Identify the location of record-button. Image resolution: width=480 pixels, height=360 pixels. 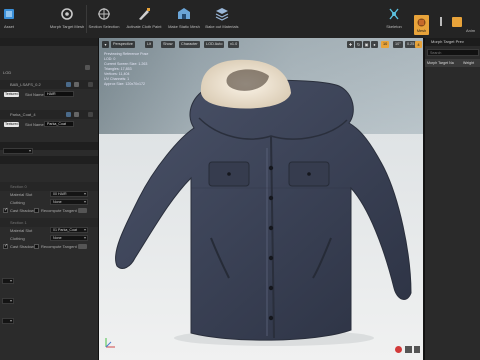
(398, 349).